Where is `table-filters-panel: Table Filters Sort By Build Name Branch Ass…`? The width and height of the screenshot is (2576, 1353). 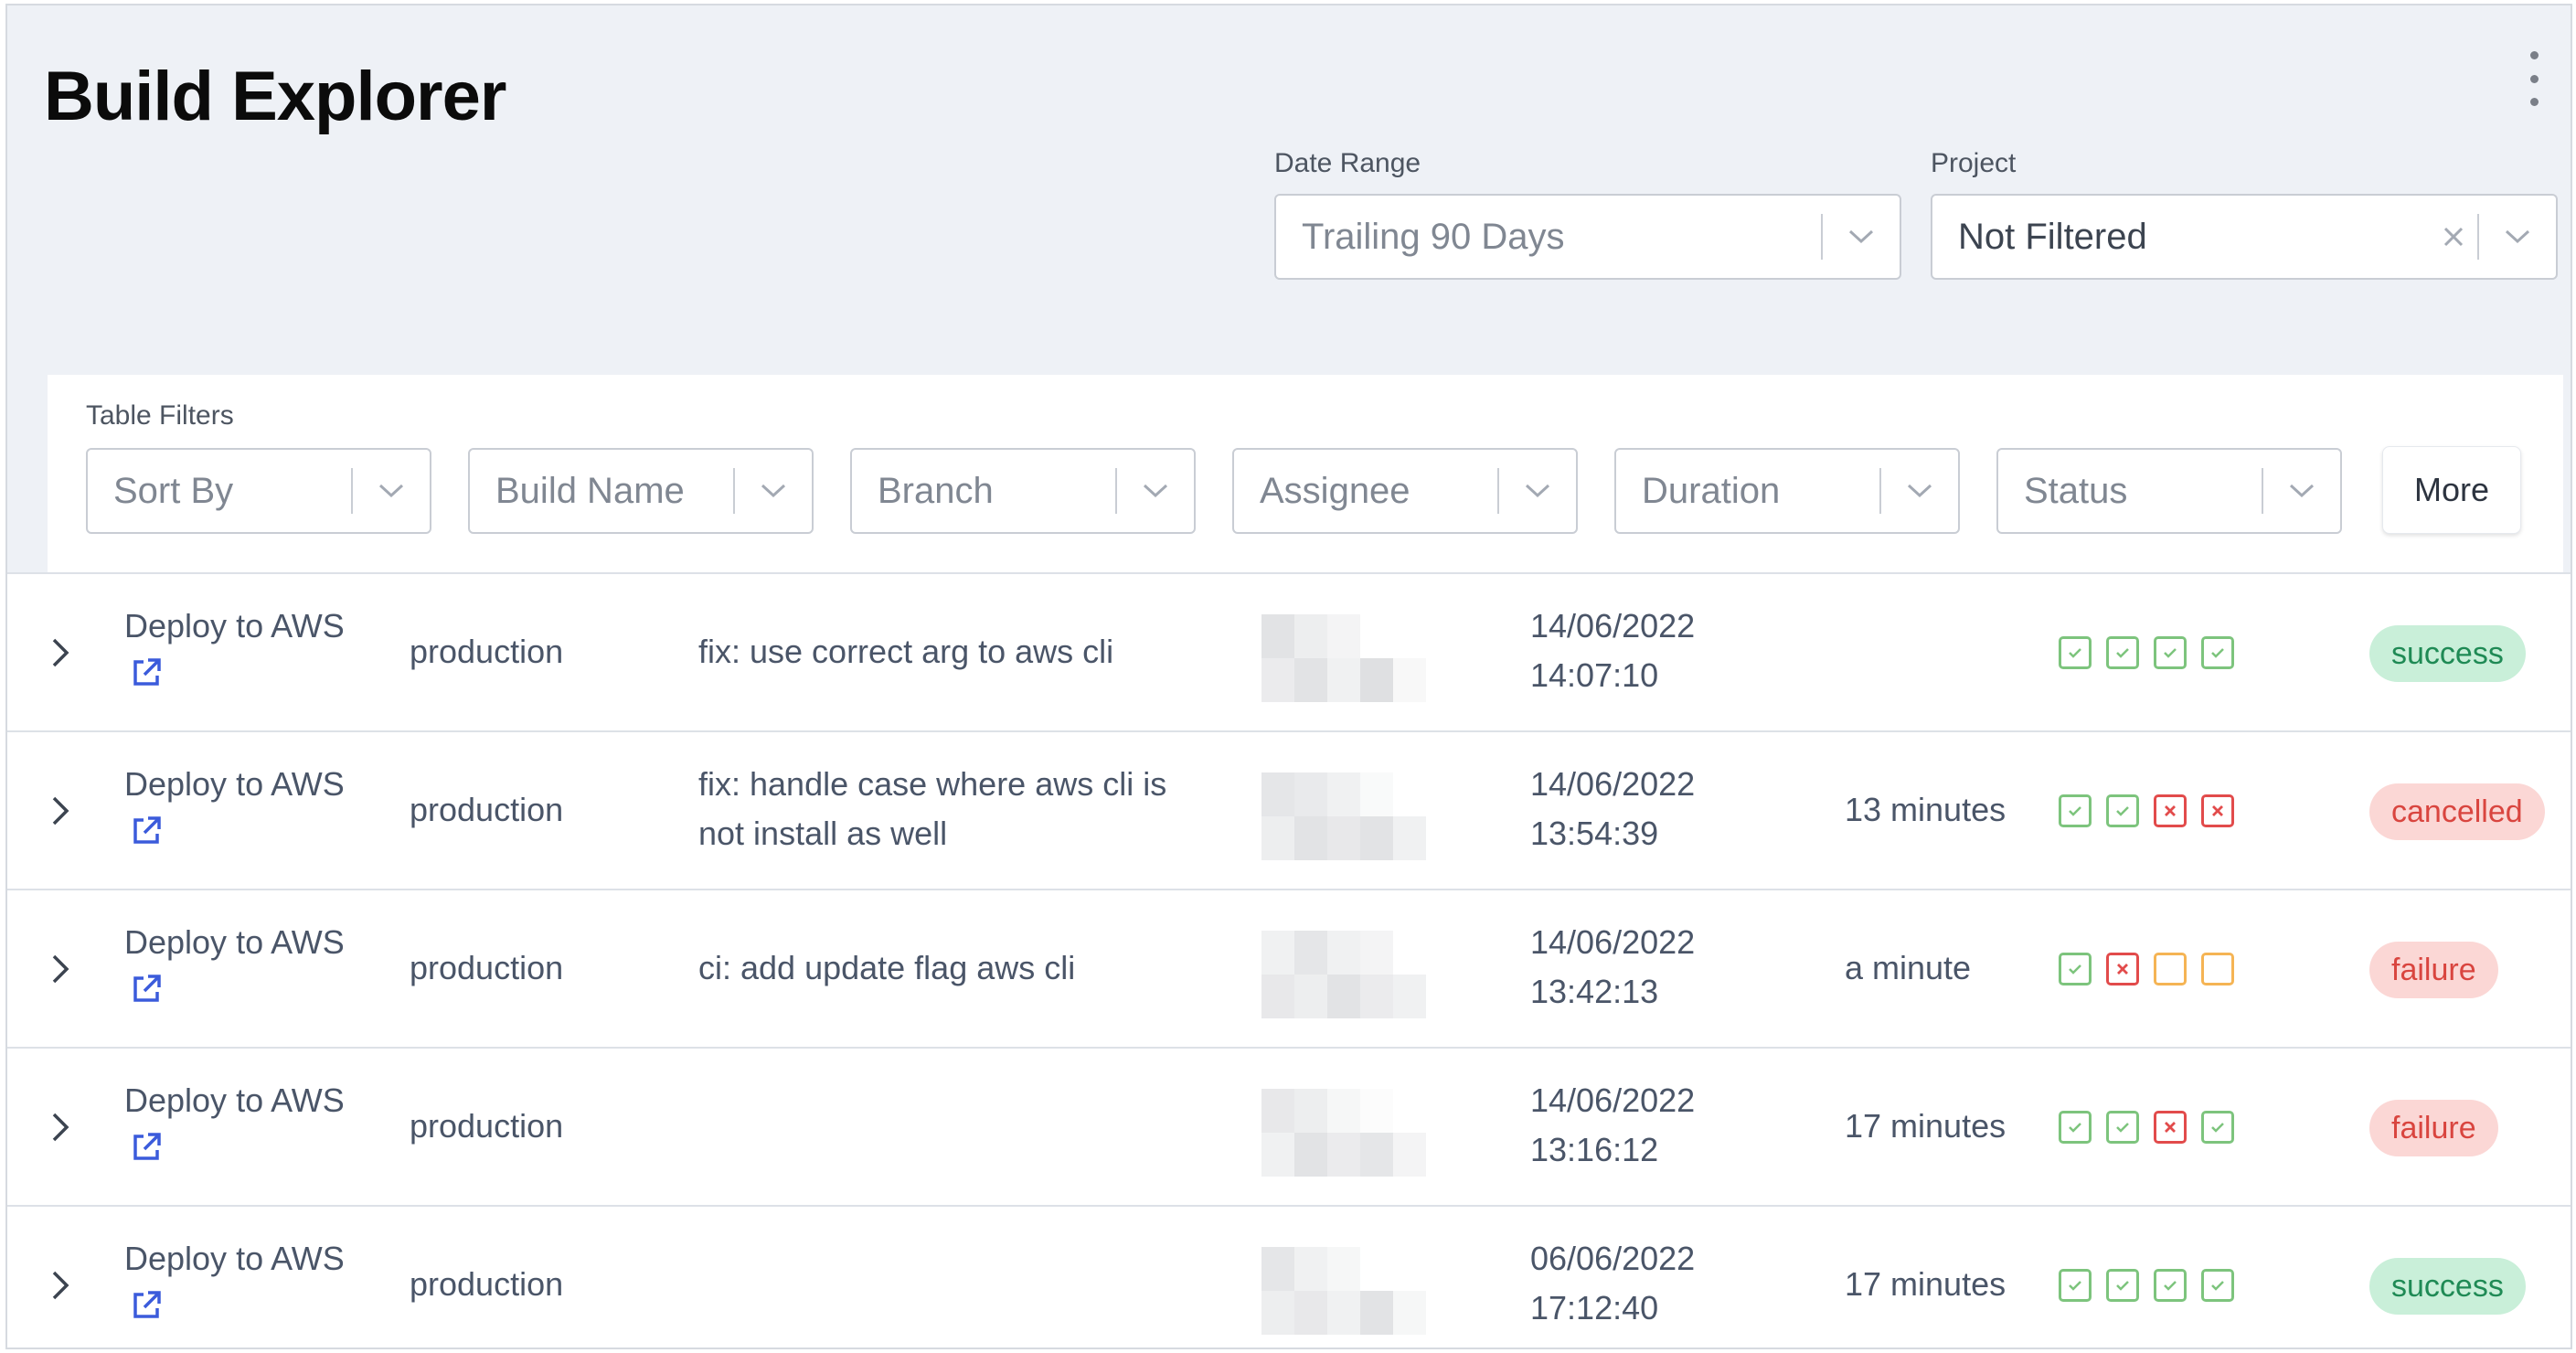 table-filters-panel: Table Filters Sort By Build Name Branch Ass… is located at coordinates (1305, 474).